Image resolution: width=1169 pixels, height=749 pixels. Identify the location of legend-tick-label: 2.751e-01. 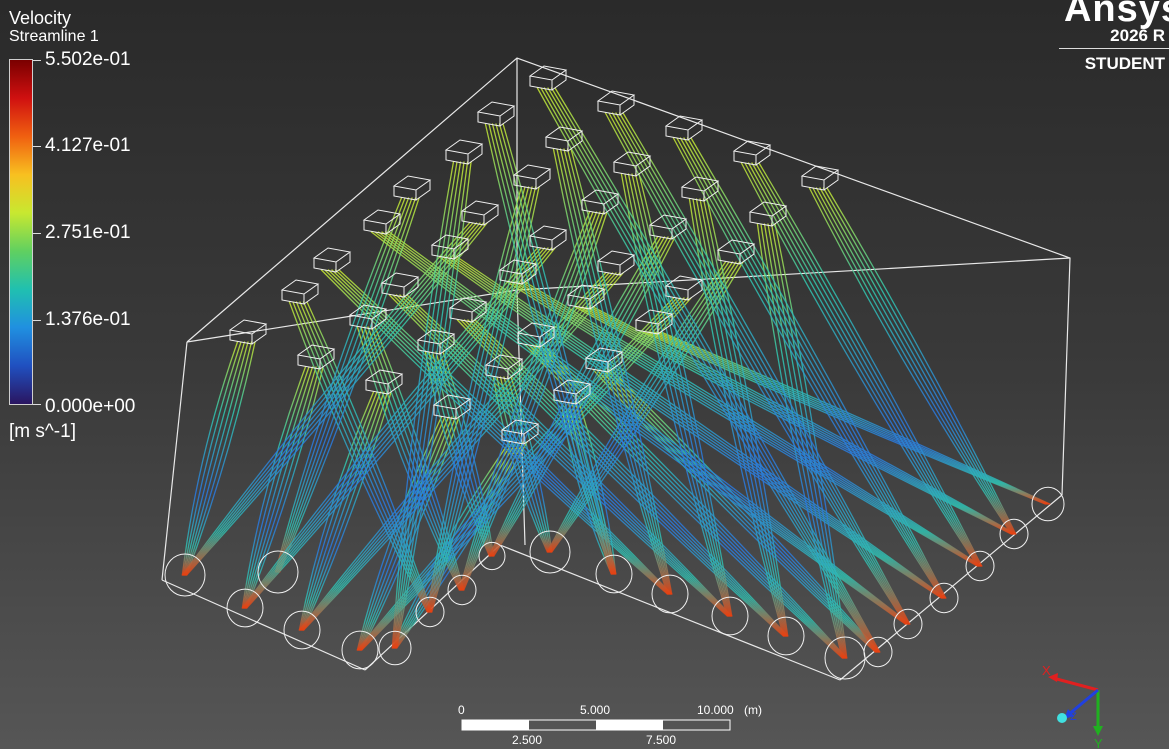
(88, 232).